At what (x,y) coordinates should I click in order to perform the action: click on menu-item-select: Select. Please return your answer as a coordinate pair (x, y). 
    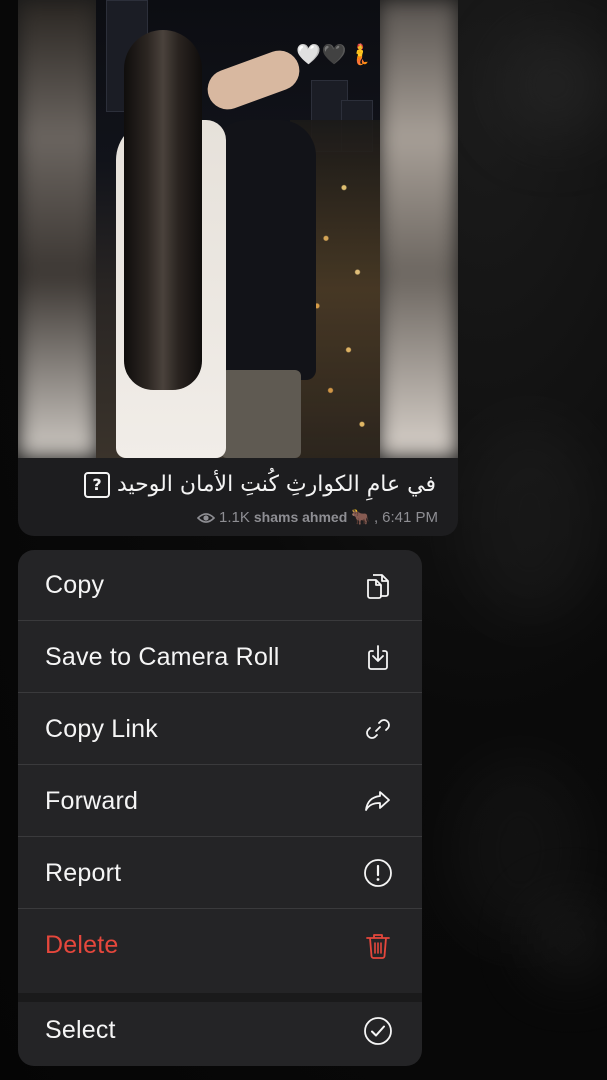
    Looking at the image, I should click on (220, 1030).